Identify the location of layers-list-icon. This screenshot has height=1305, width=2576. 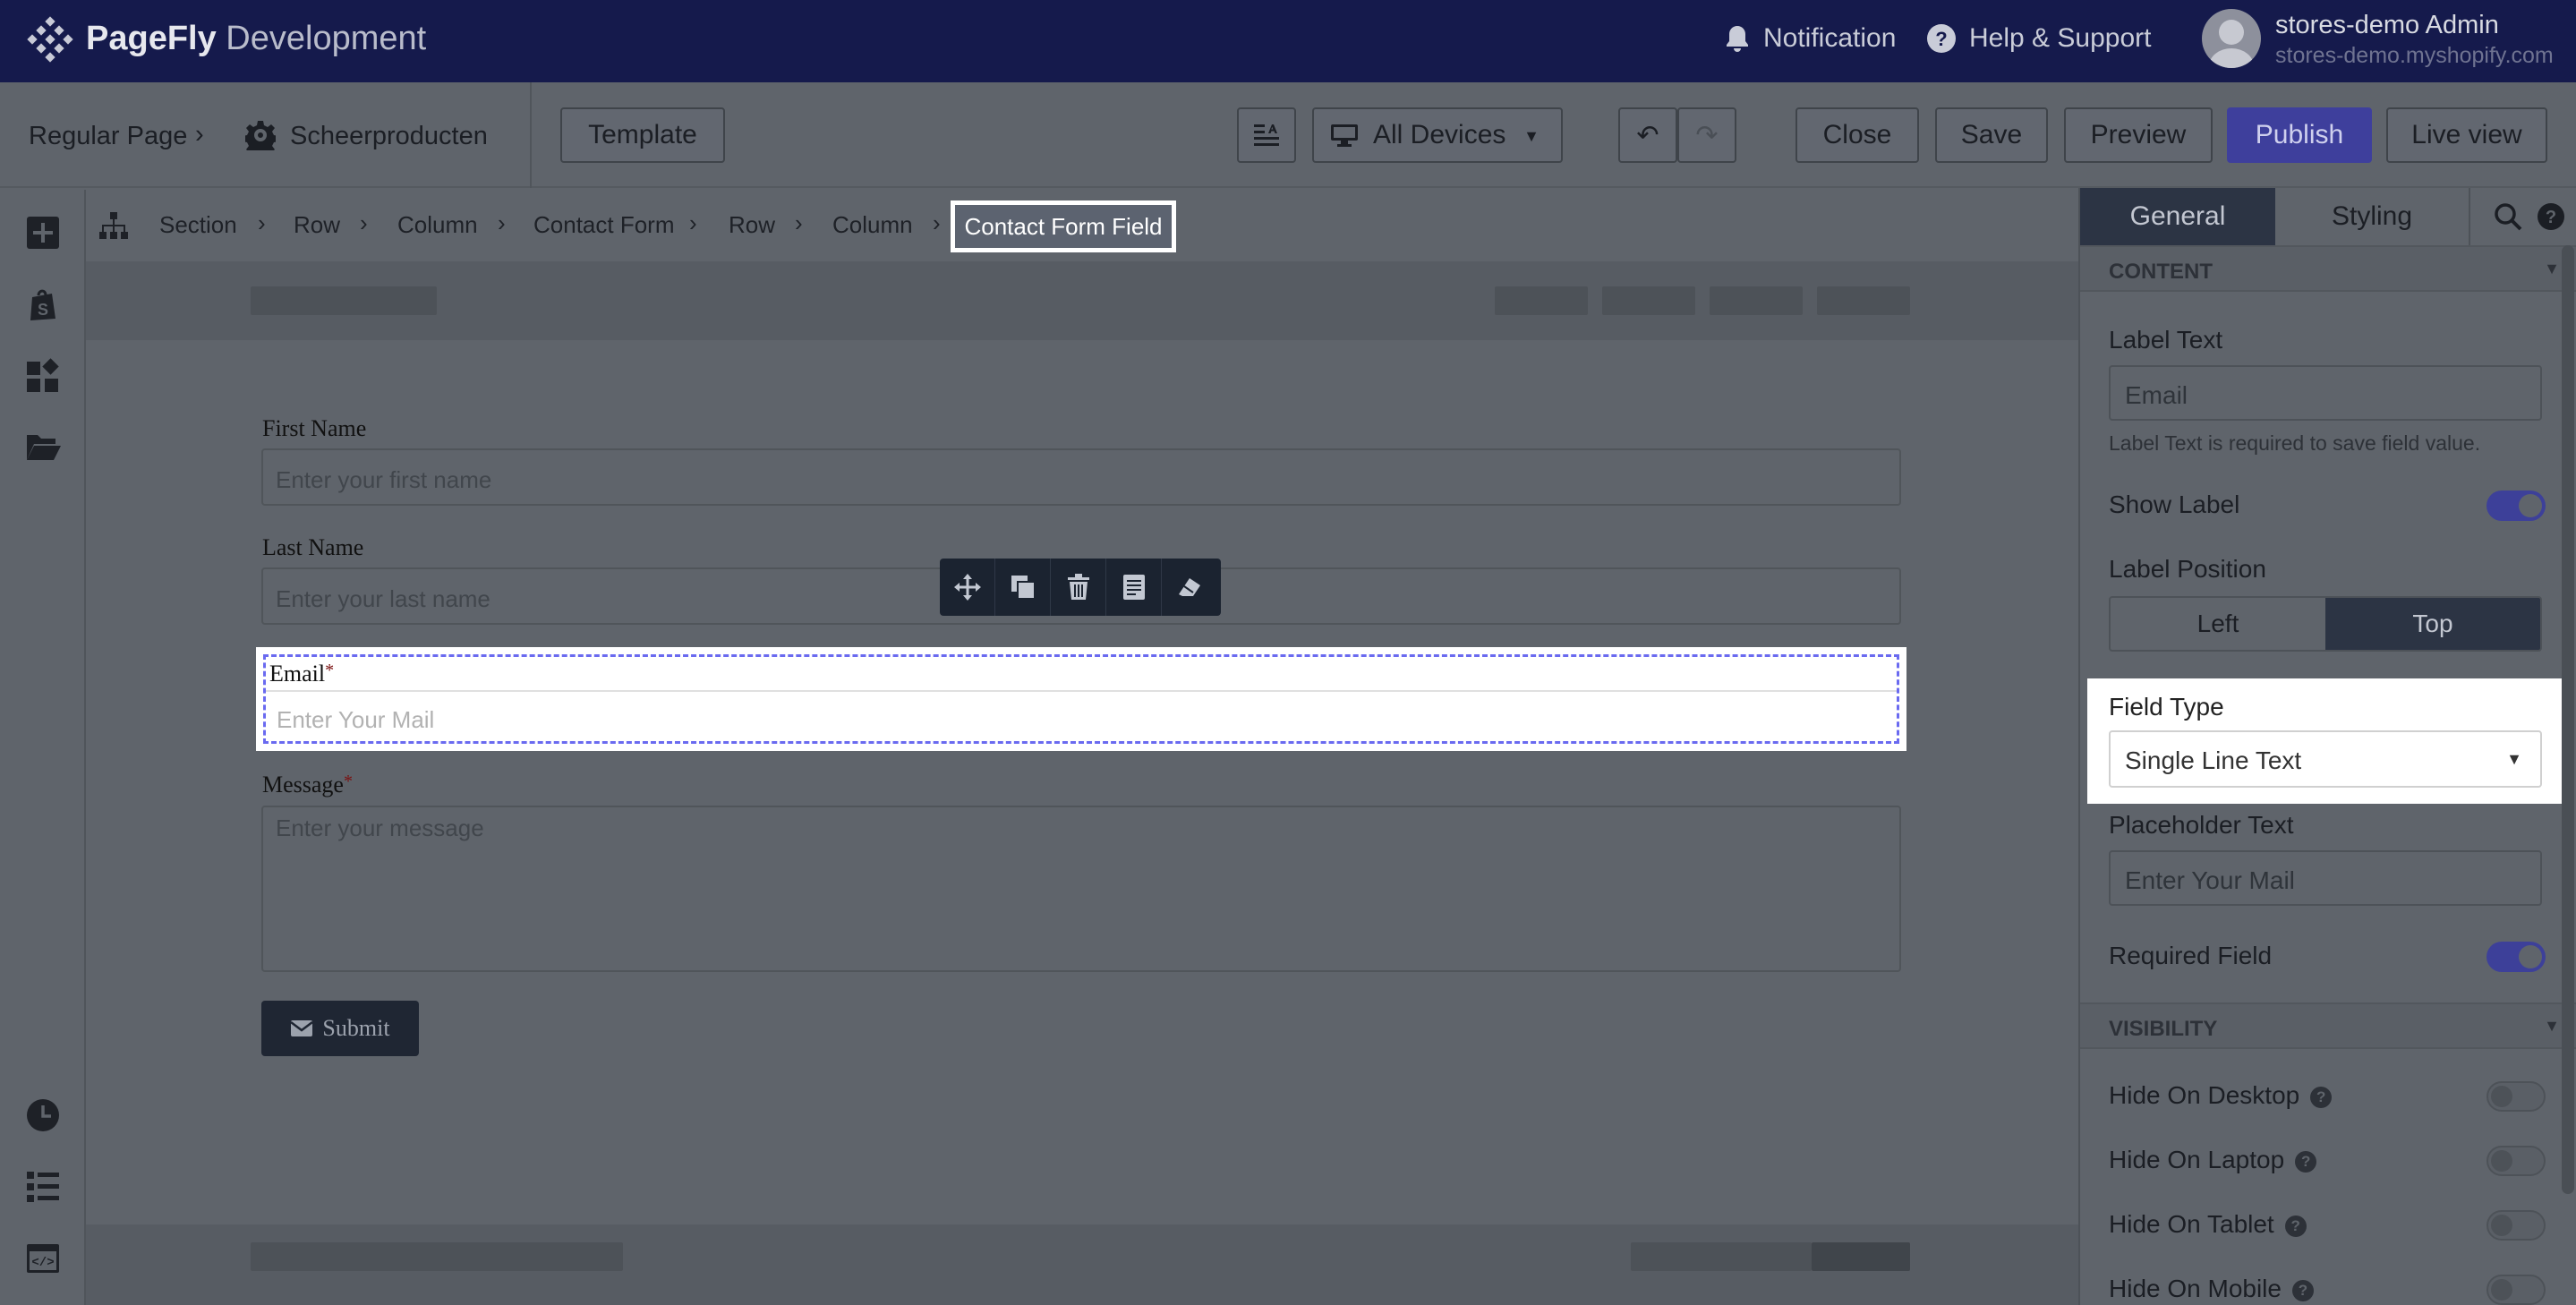
(43, 1187).